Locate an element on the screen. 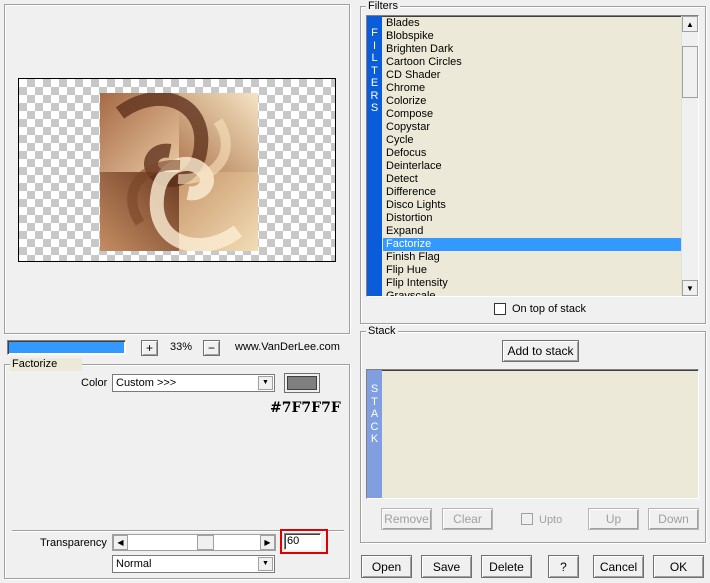  ok-button: OK is located at coordinates (678, 566).